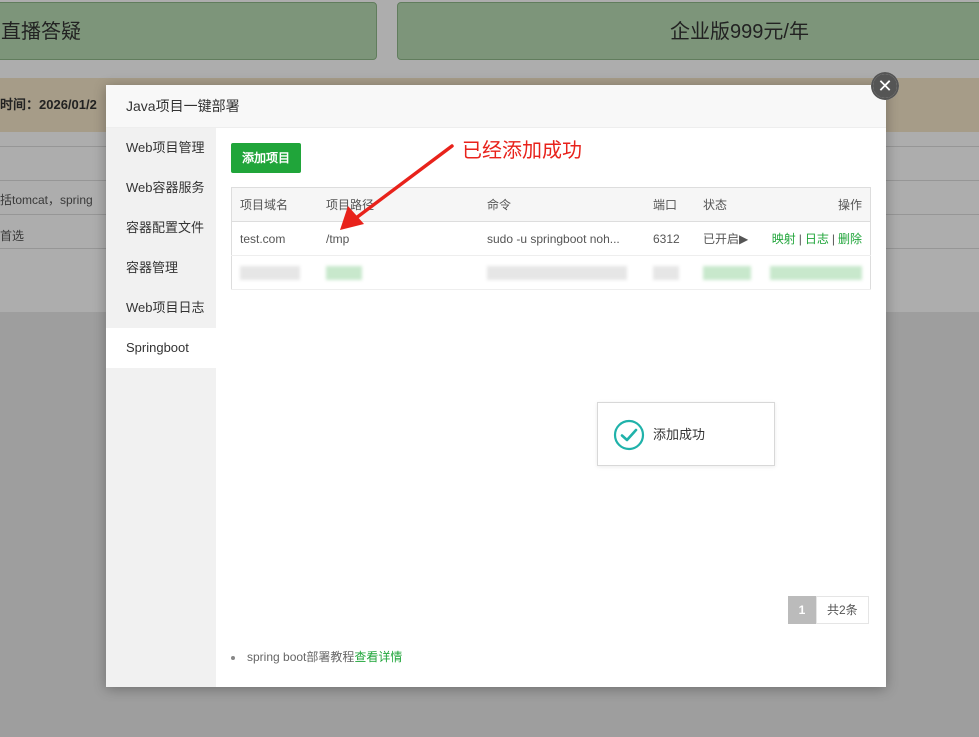 The height and width of the screenshot is (737, 979). What do you see at coordinates (496, 106) in the screenshot?
I see `modal-header: Java项目一键部署` at bounding box center [496, 106].